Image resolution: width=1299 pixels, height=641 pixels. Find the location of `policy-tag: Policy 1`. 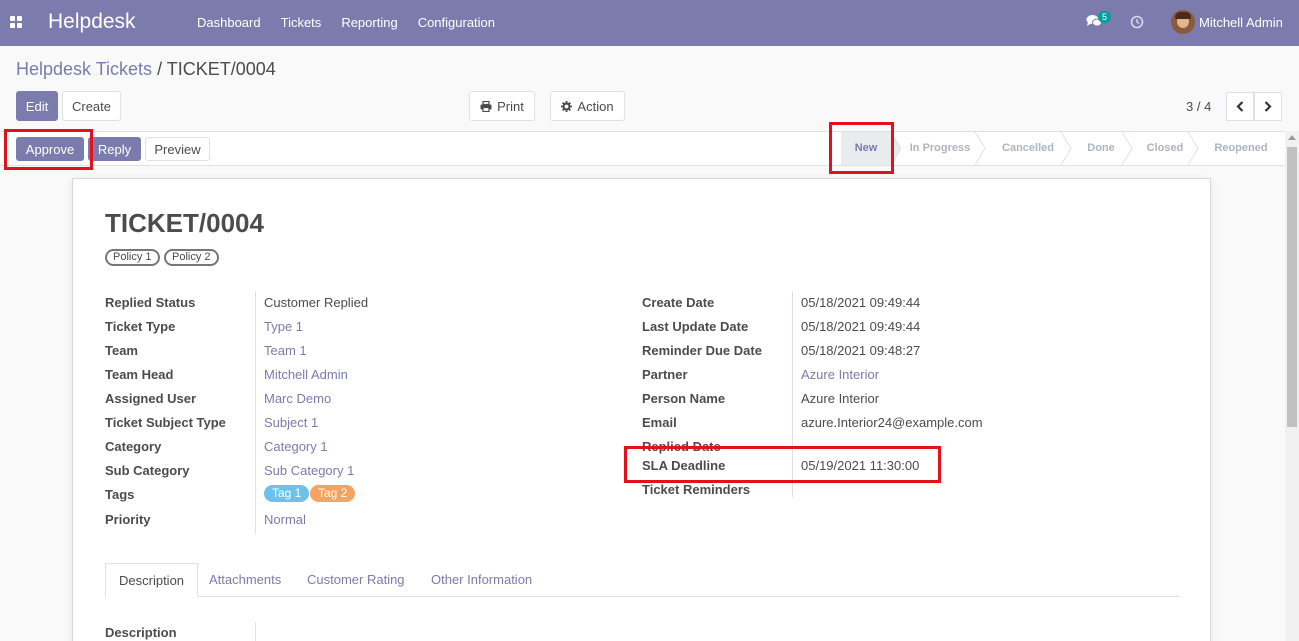

policy-tag: Policy 1 is located at coordinates (132, 257).